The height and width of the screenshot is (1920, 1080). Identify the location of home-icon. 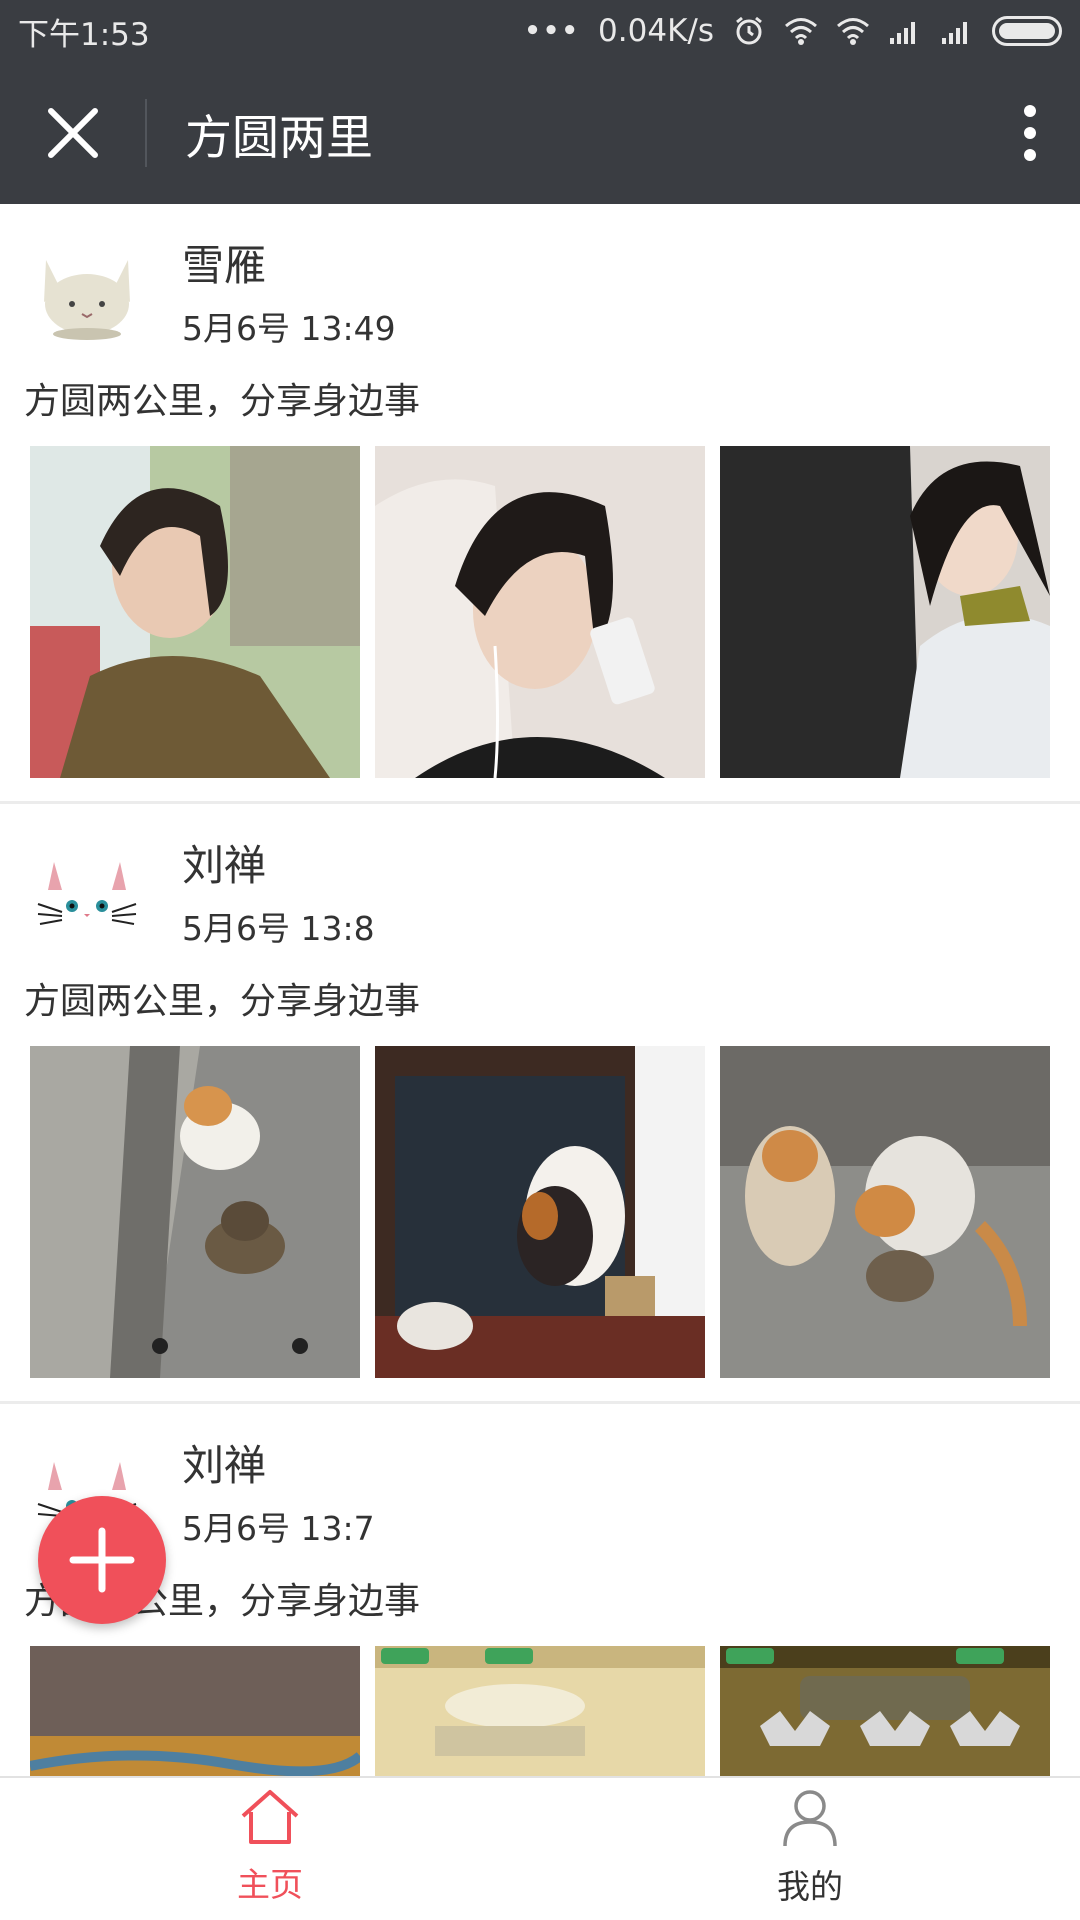
(270, 1817).